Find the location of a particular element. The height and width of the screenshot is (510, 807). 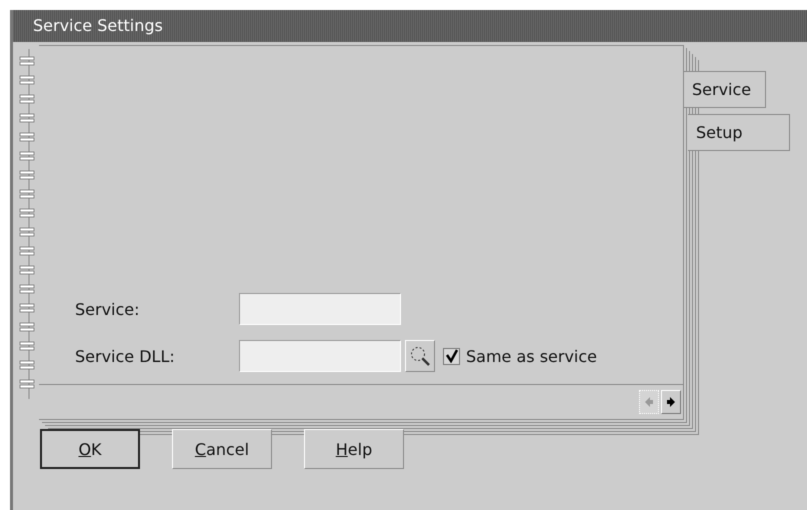

help-button: Help is located at coordinates (354, 449).